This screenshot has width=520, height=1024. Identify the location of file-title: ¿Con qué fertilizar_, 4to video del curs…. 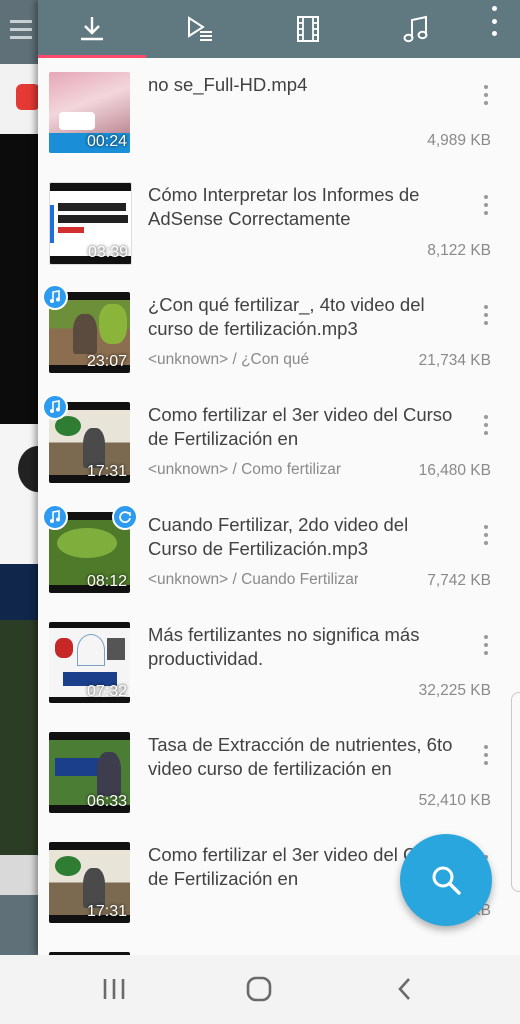
(286, 316).